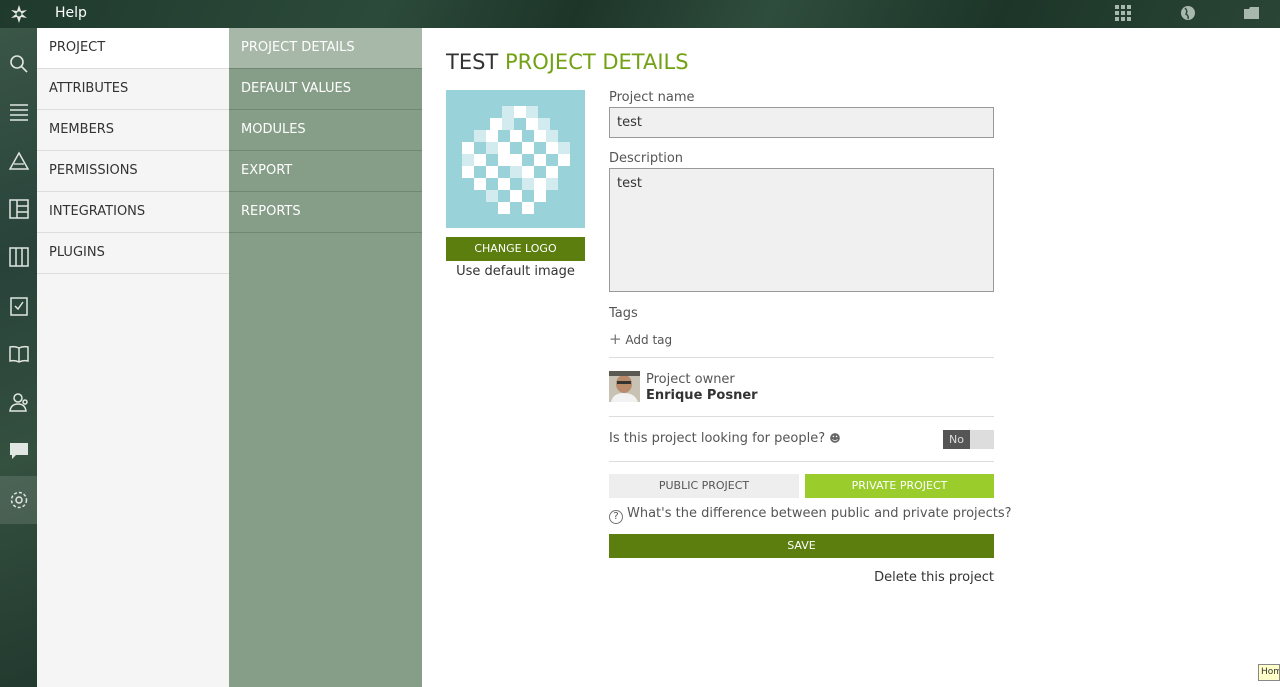 This screenshot has height=687, width=1280. Describe the element at coordinates (616, 517) in the screenshot. I see `question-icon: ?` at that location.